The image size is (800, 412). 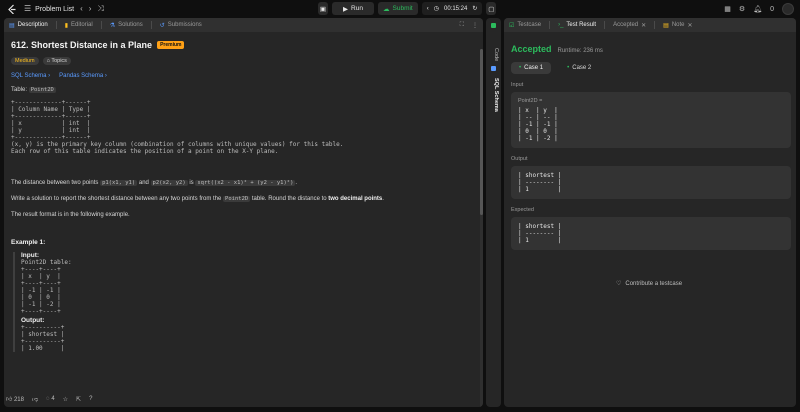 I want to click on comment-icon: ◌, so click(x=48, y=399).